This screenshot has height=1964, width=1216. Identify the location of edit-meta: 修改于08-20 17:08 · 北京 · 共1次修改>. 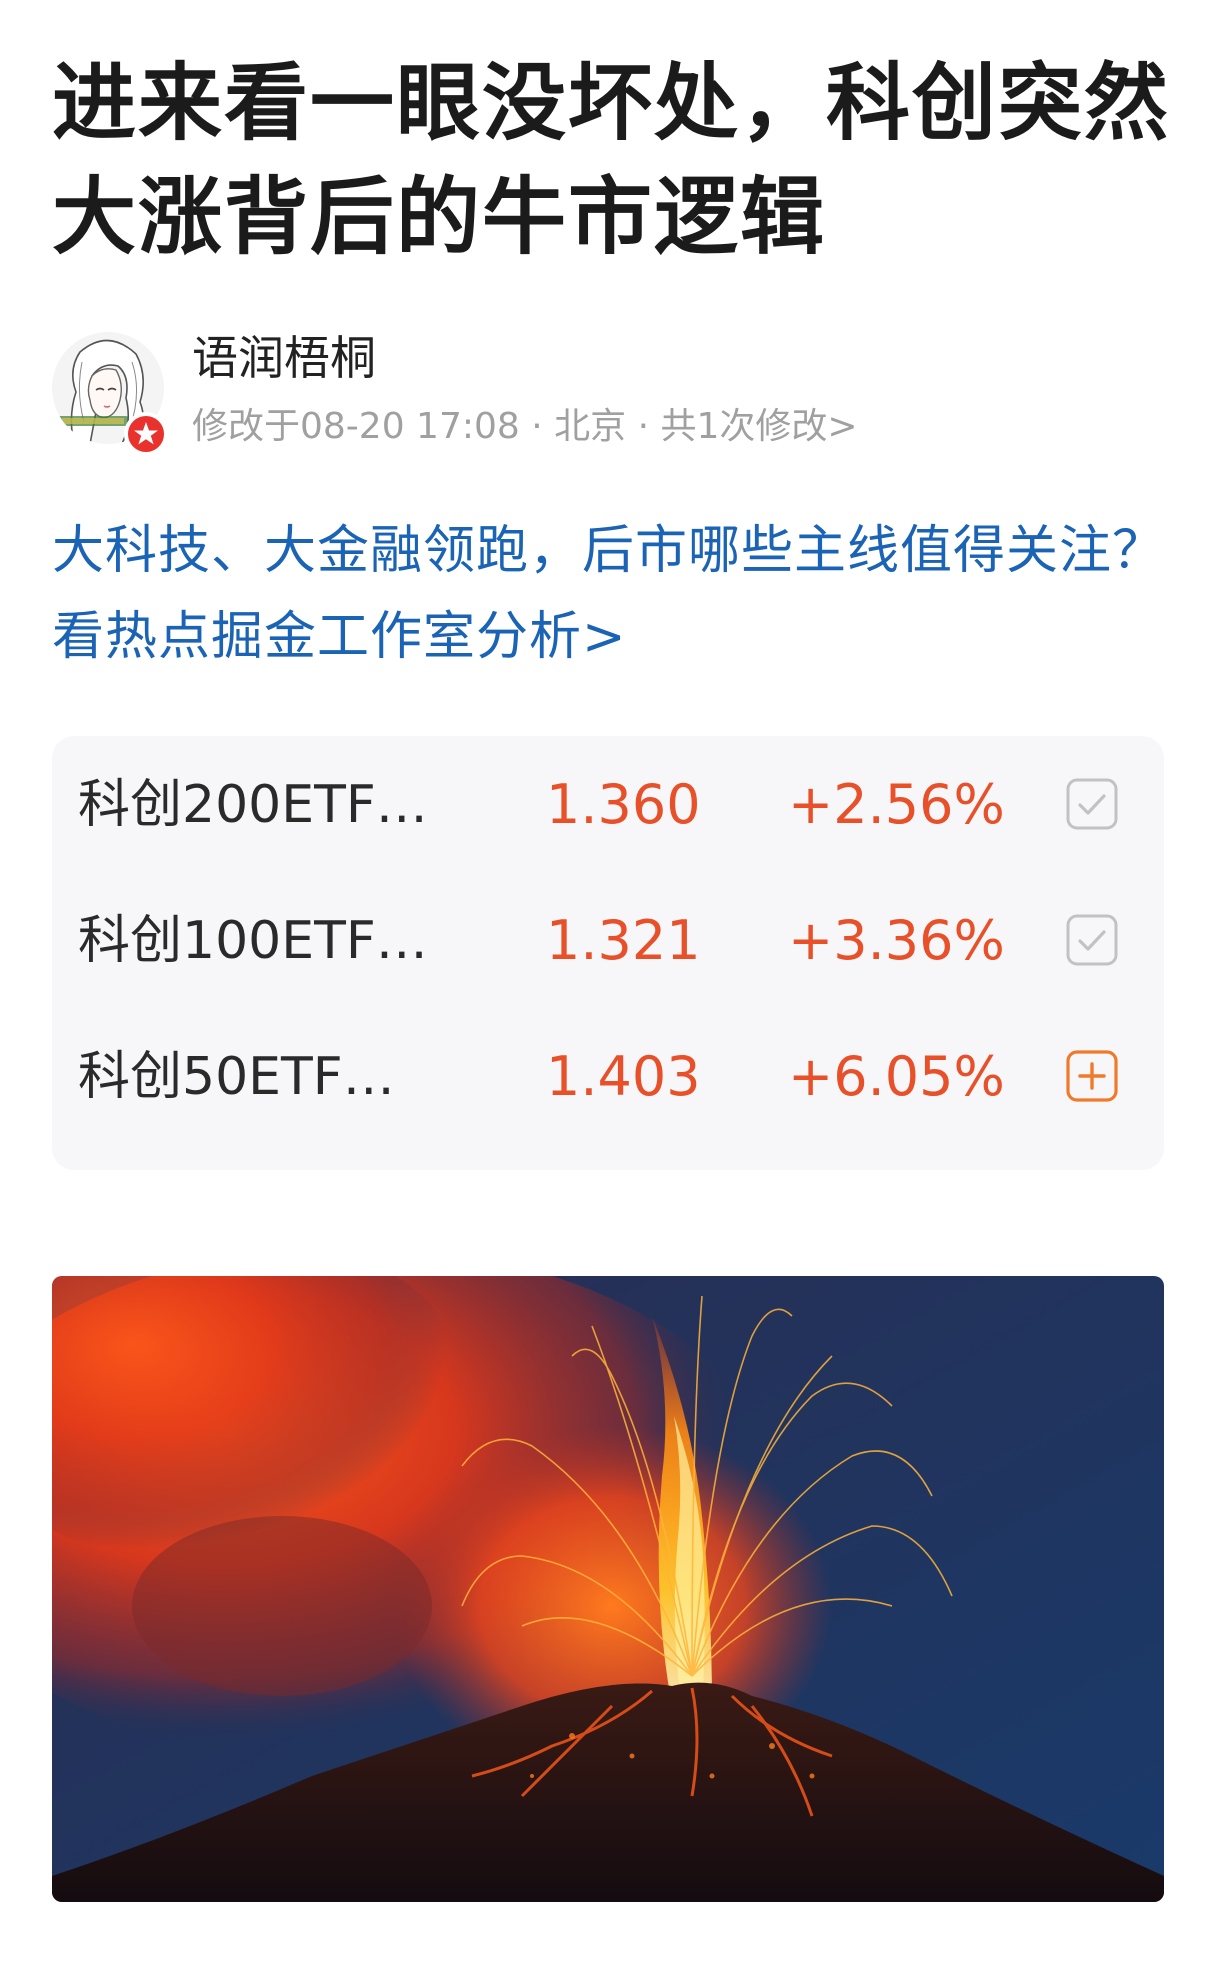
(525, 427).